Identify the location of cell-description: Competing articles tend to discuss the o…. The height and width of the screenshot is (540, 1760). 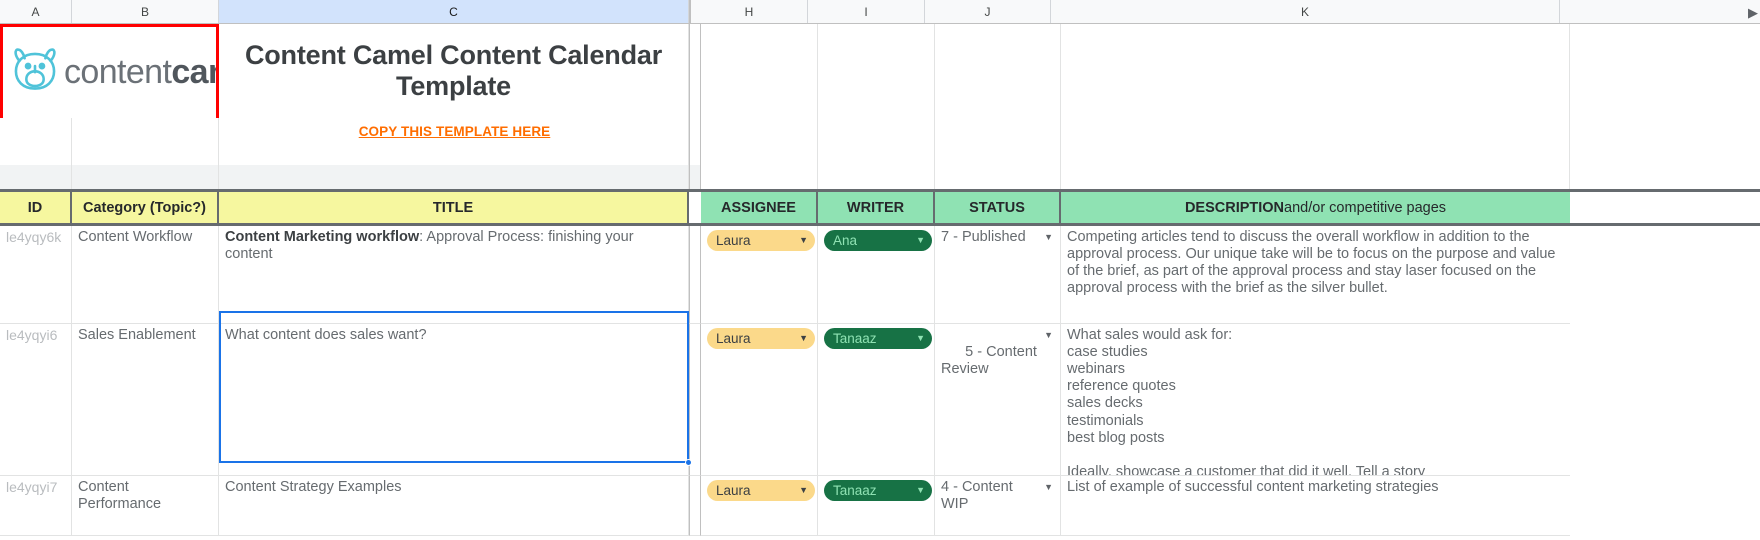
(1315, 275).